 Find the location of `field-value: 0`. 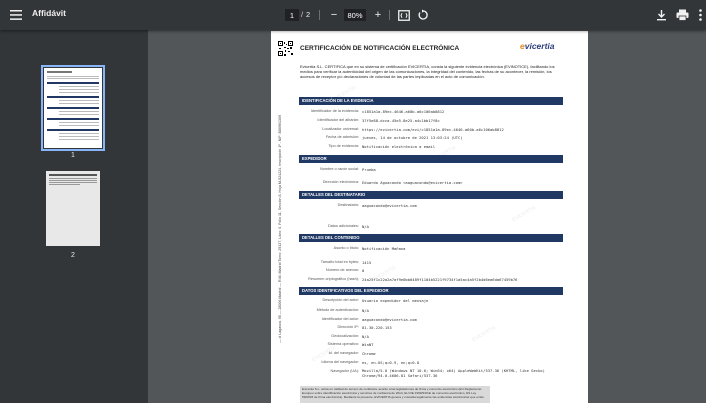

field-value: 0 is located at coordinates (363, 270).